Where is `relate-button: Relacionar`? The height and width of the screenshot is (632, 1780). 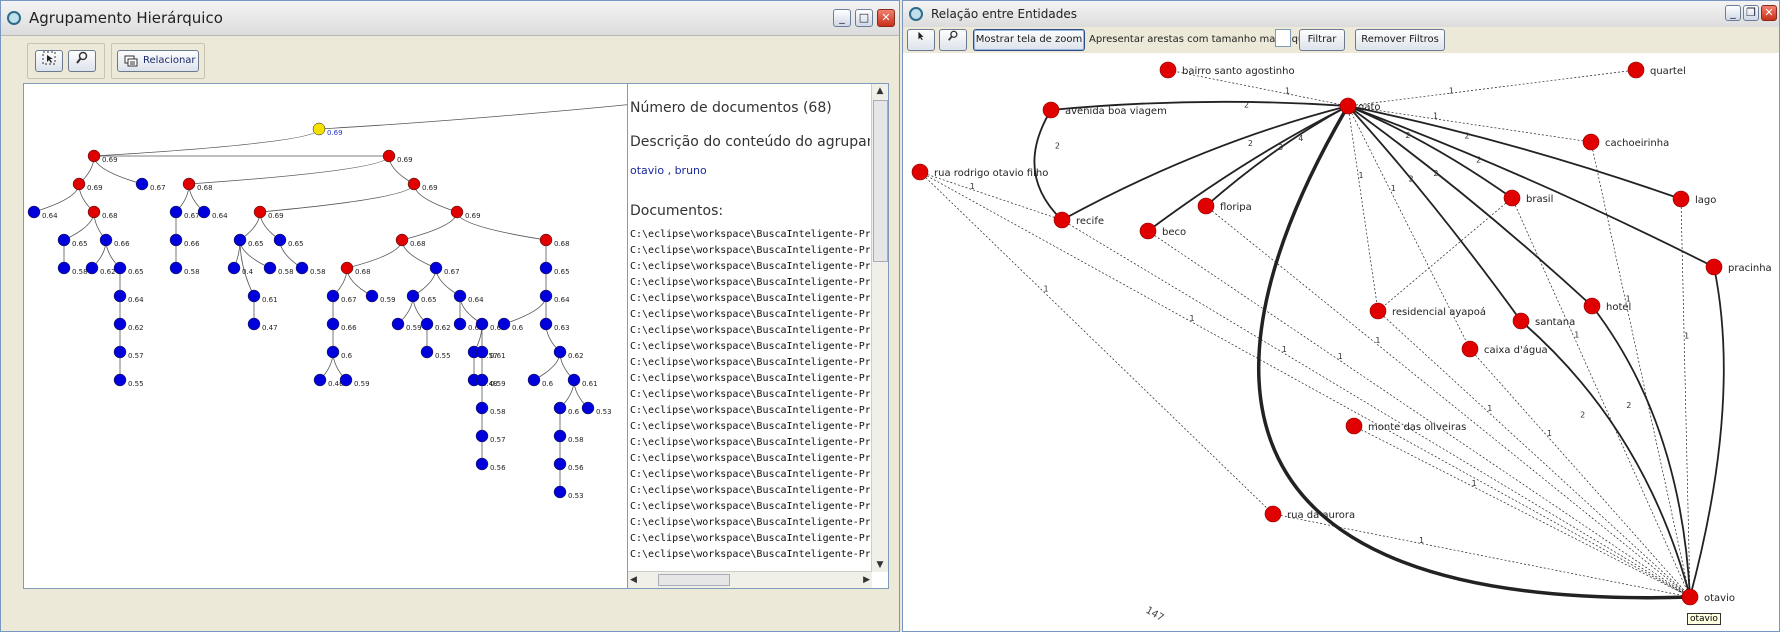 relate-button: Relacionar is located at coordinates (158, 61).